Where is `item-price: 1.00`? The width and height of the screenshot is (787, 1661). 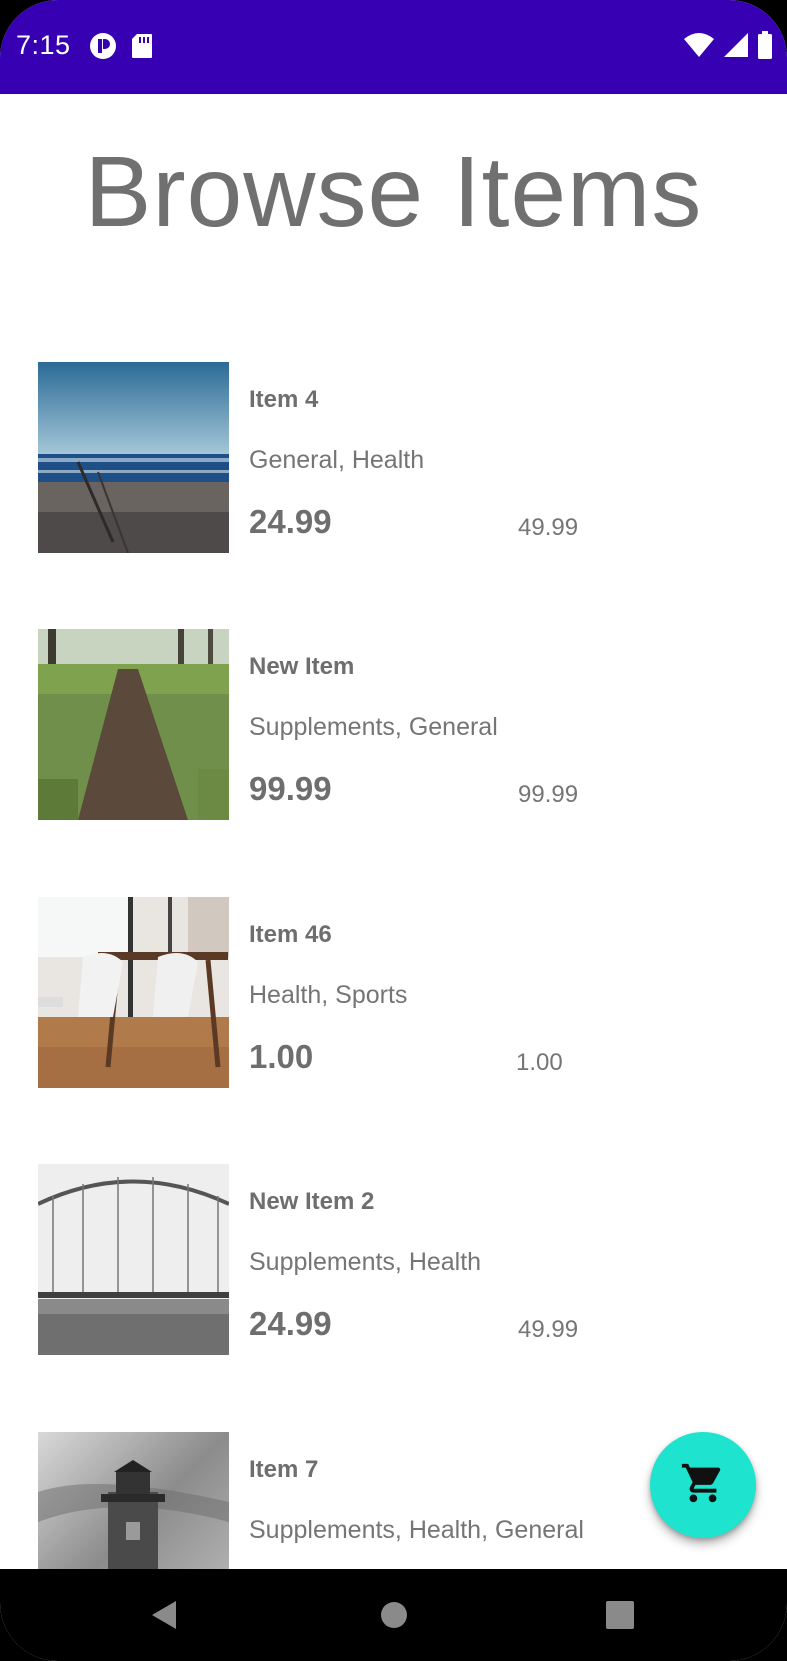
item-price: 1.00 is located at coordinates (281, 1056).